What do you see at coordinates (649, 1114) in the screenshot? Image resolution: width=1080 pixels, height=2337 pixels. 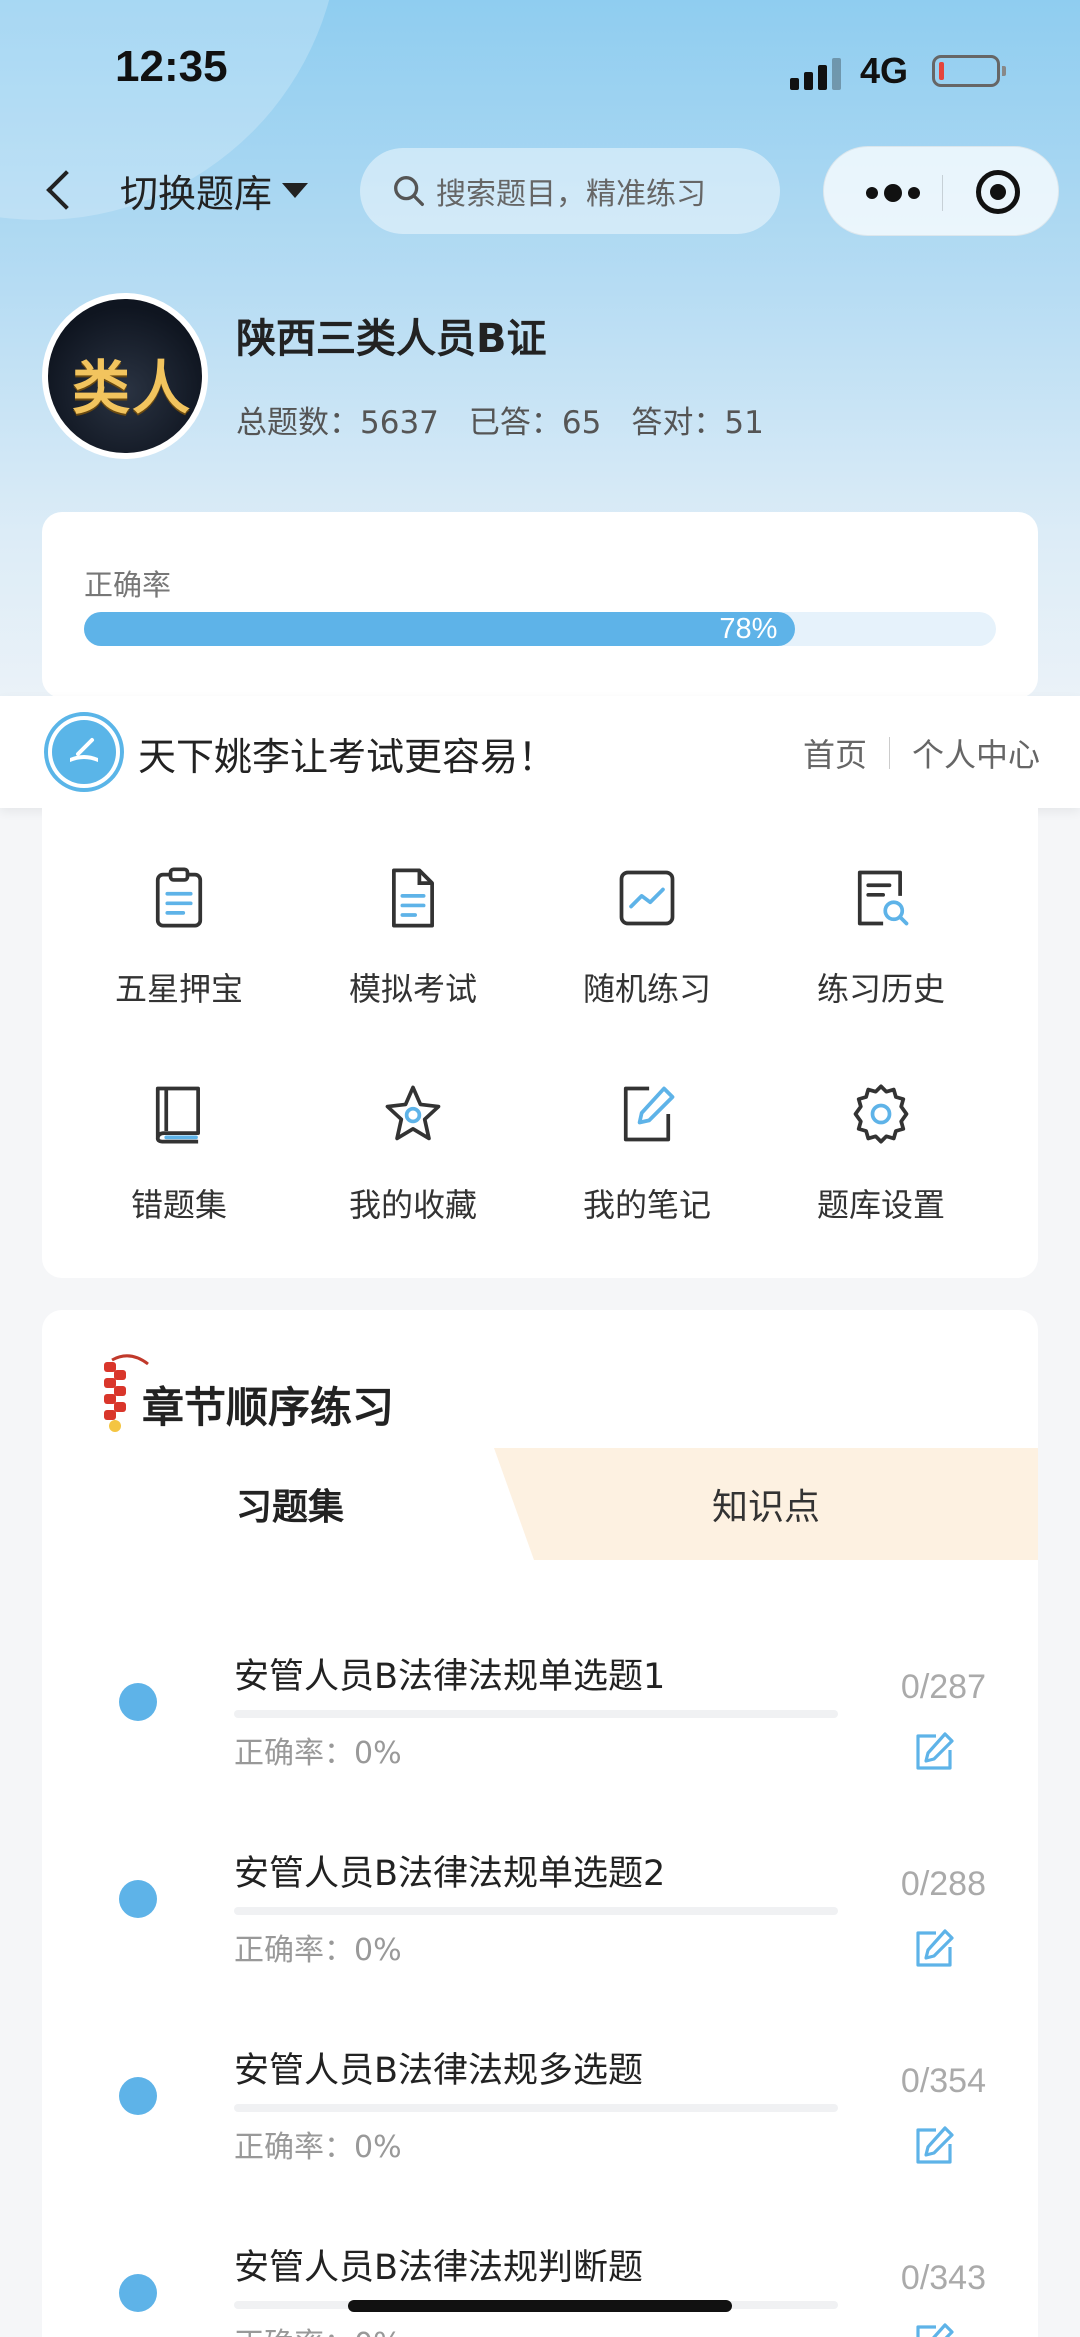 I see `note-edit-icon` at bounding box center [649, 1114].